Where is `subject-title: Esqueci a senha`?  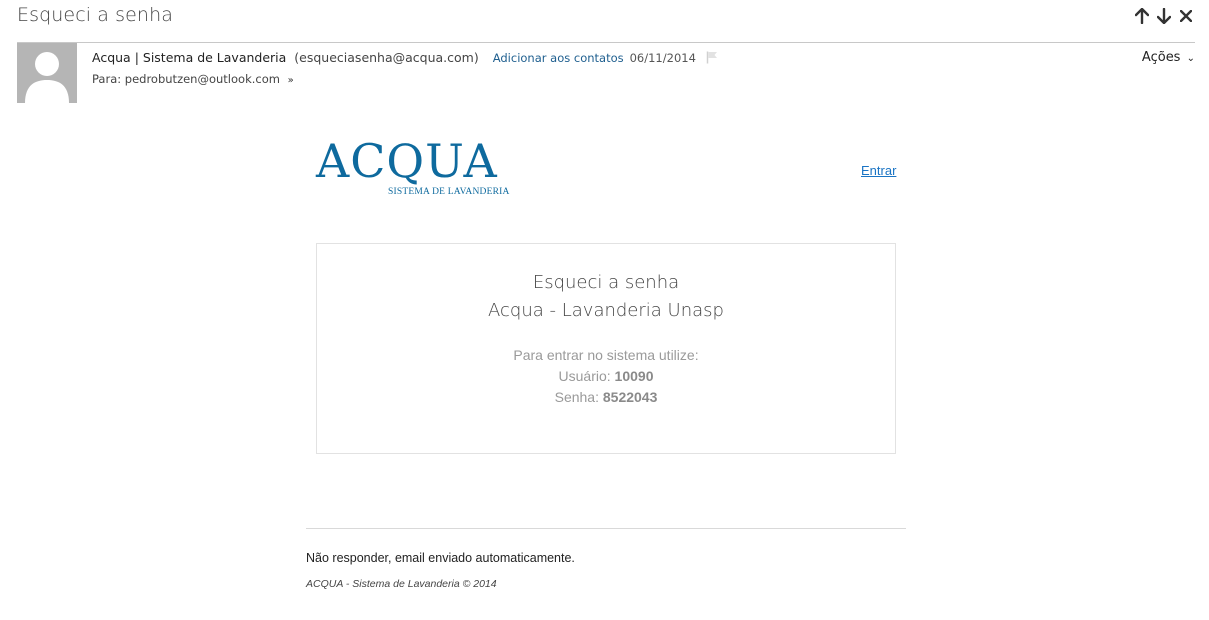 subject-title: Esqueci a senha is located at coordinates (95, 15).